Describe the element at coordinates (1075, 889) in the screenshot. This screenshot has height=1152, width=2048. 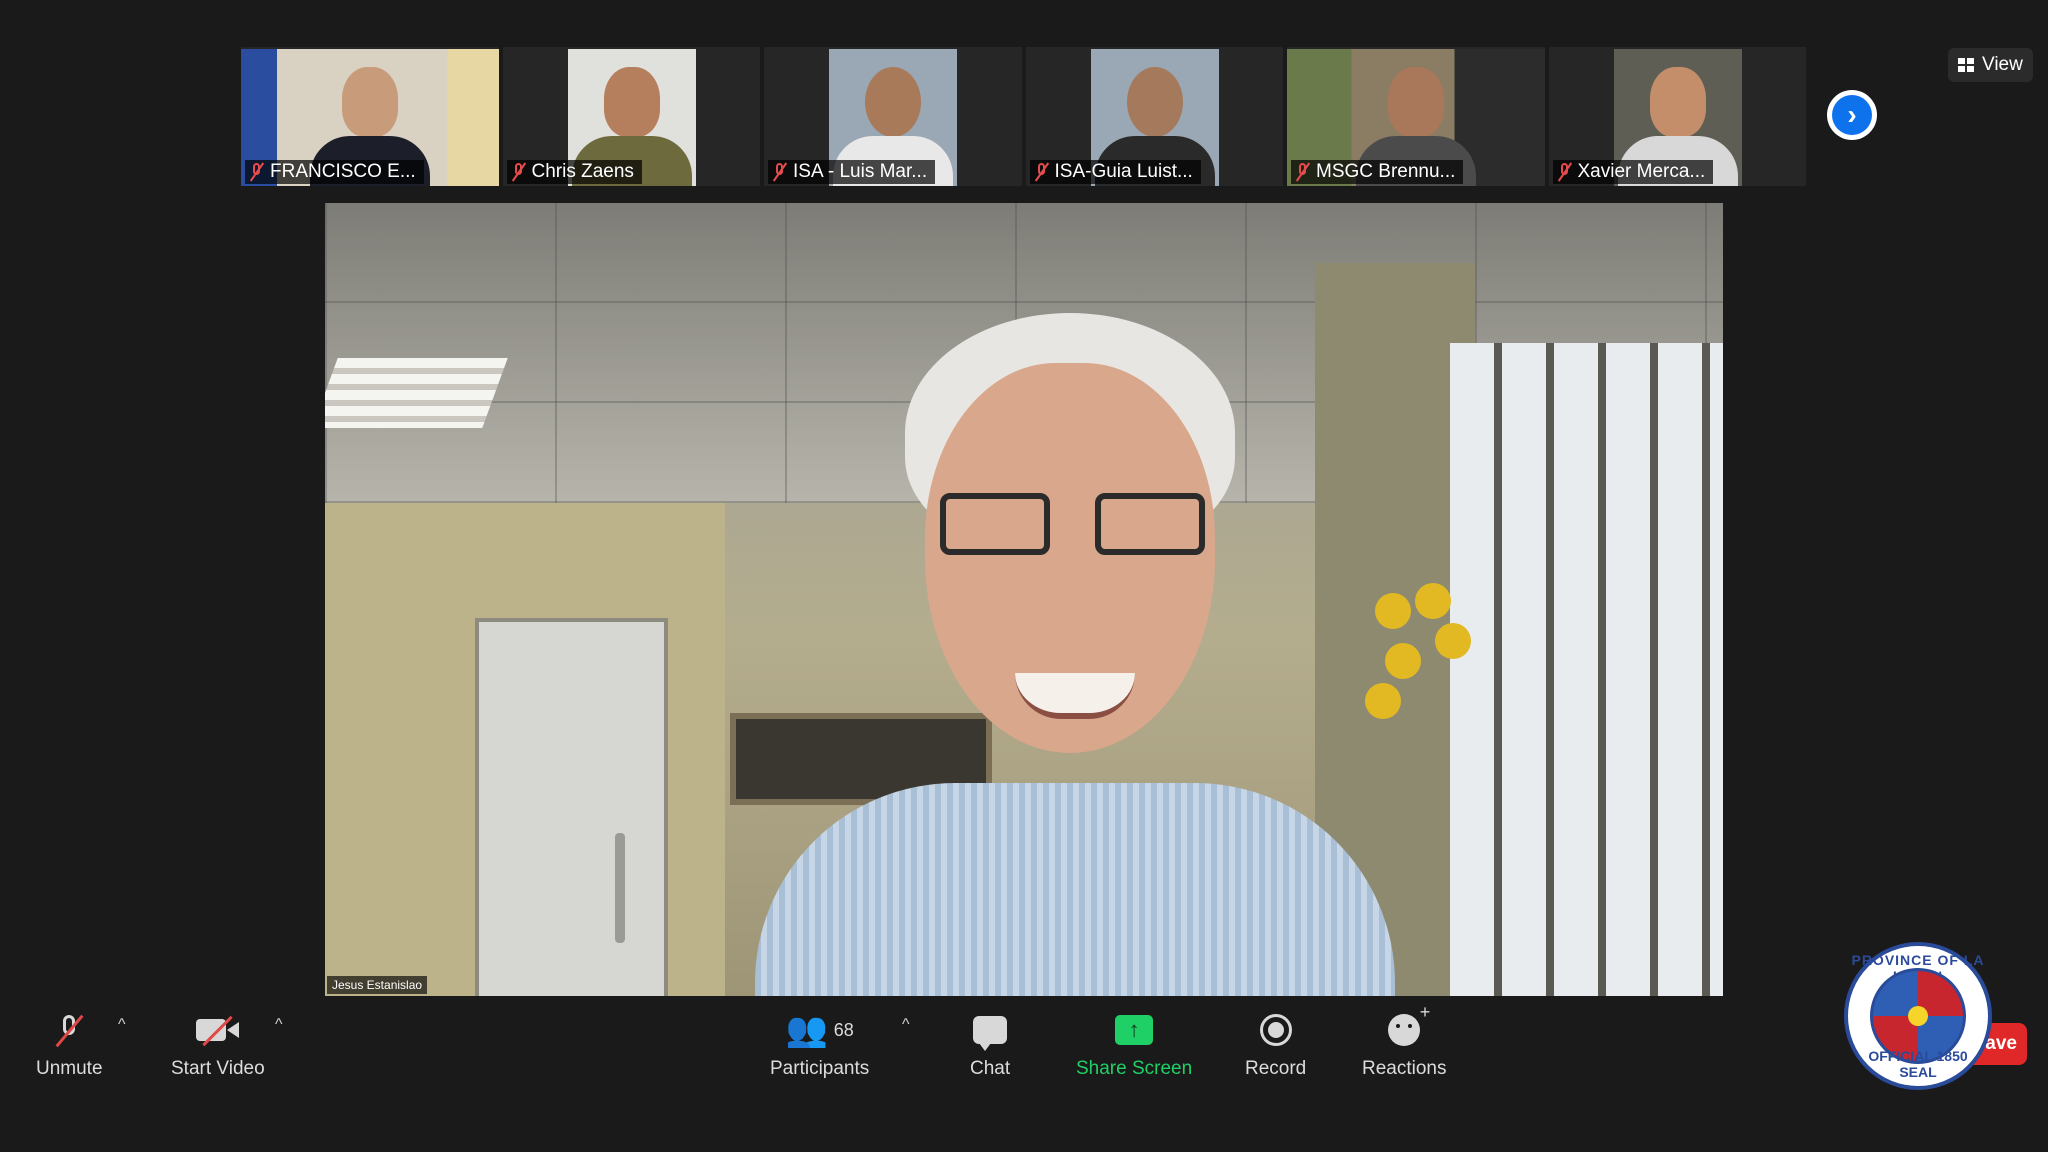
I see `speaker-shirt` at that location.